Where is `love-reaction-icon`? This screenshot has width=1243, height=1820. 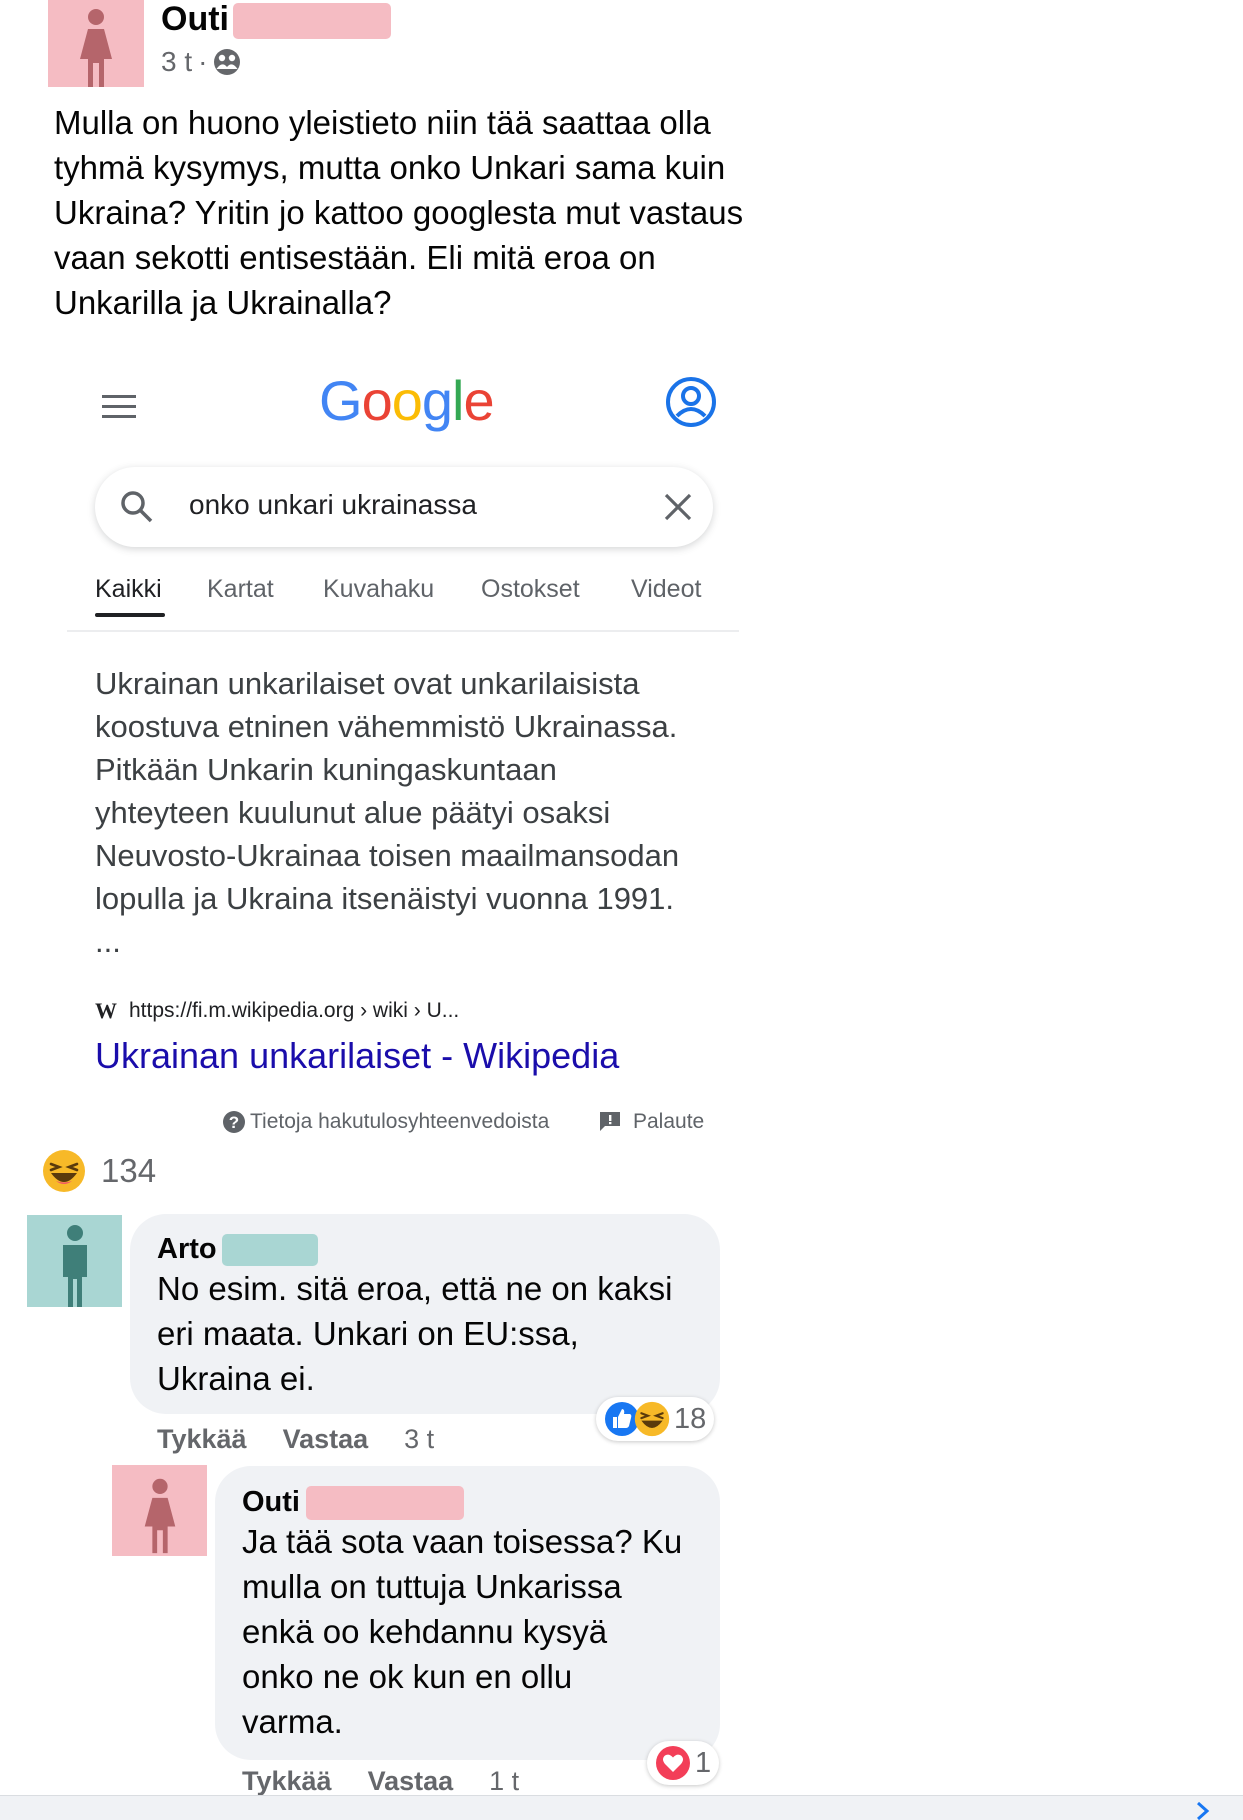
love-reaction-icon is located at coordinates (673, 1763).